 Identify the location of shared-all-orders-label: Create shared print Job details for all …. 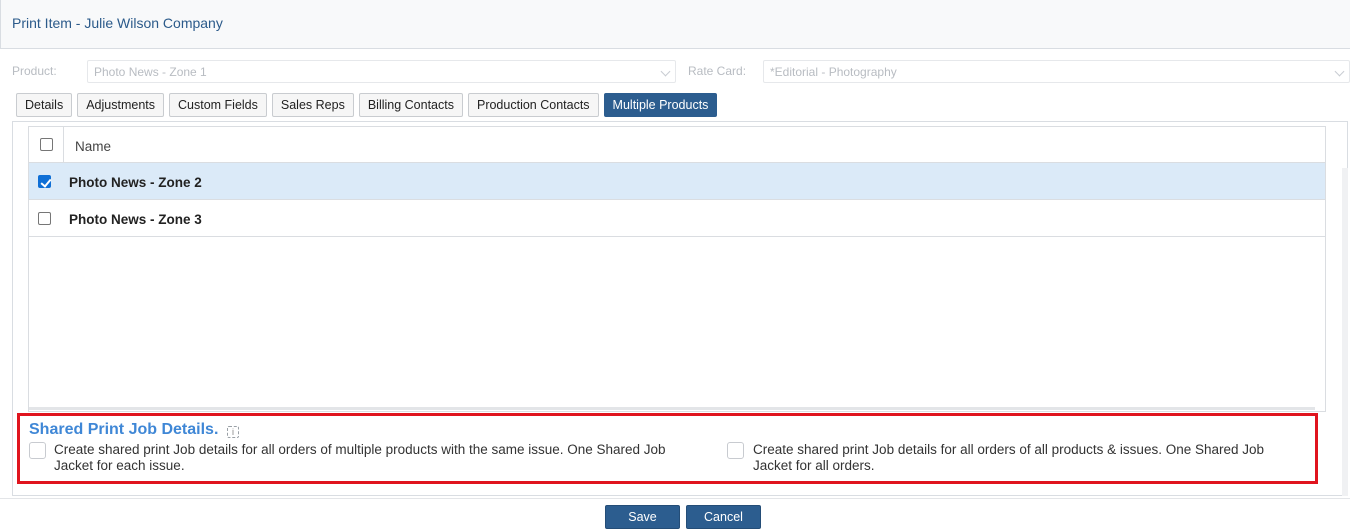
(1009, 457).